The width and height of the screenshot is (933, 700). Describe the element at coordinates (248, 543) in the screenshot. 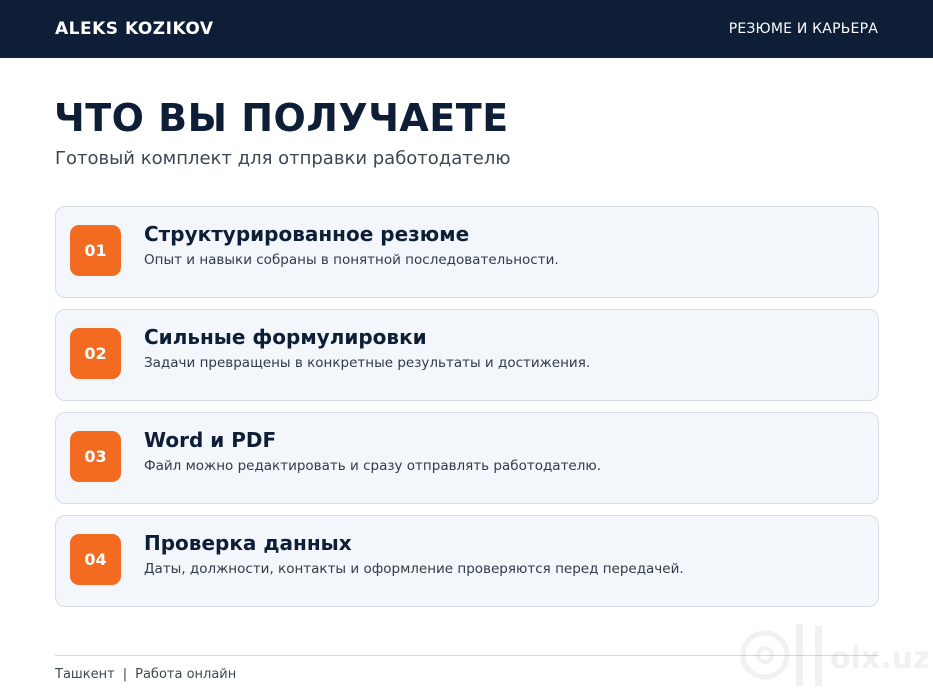

I see `feature-title: Проверка данных` at that location.